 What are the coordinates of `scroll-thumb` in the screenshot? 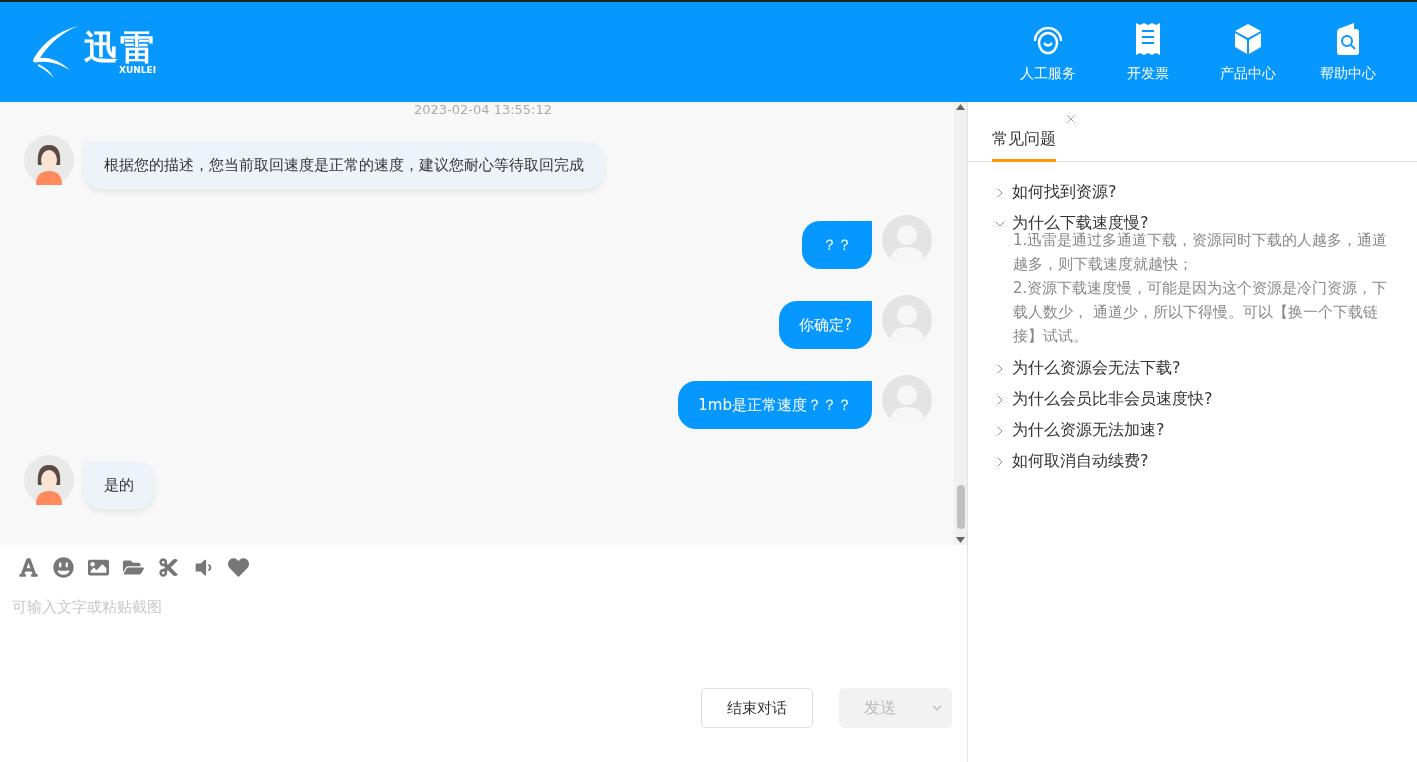 It's located at (960, 507).